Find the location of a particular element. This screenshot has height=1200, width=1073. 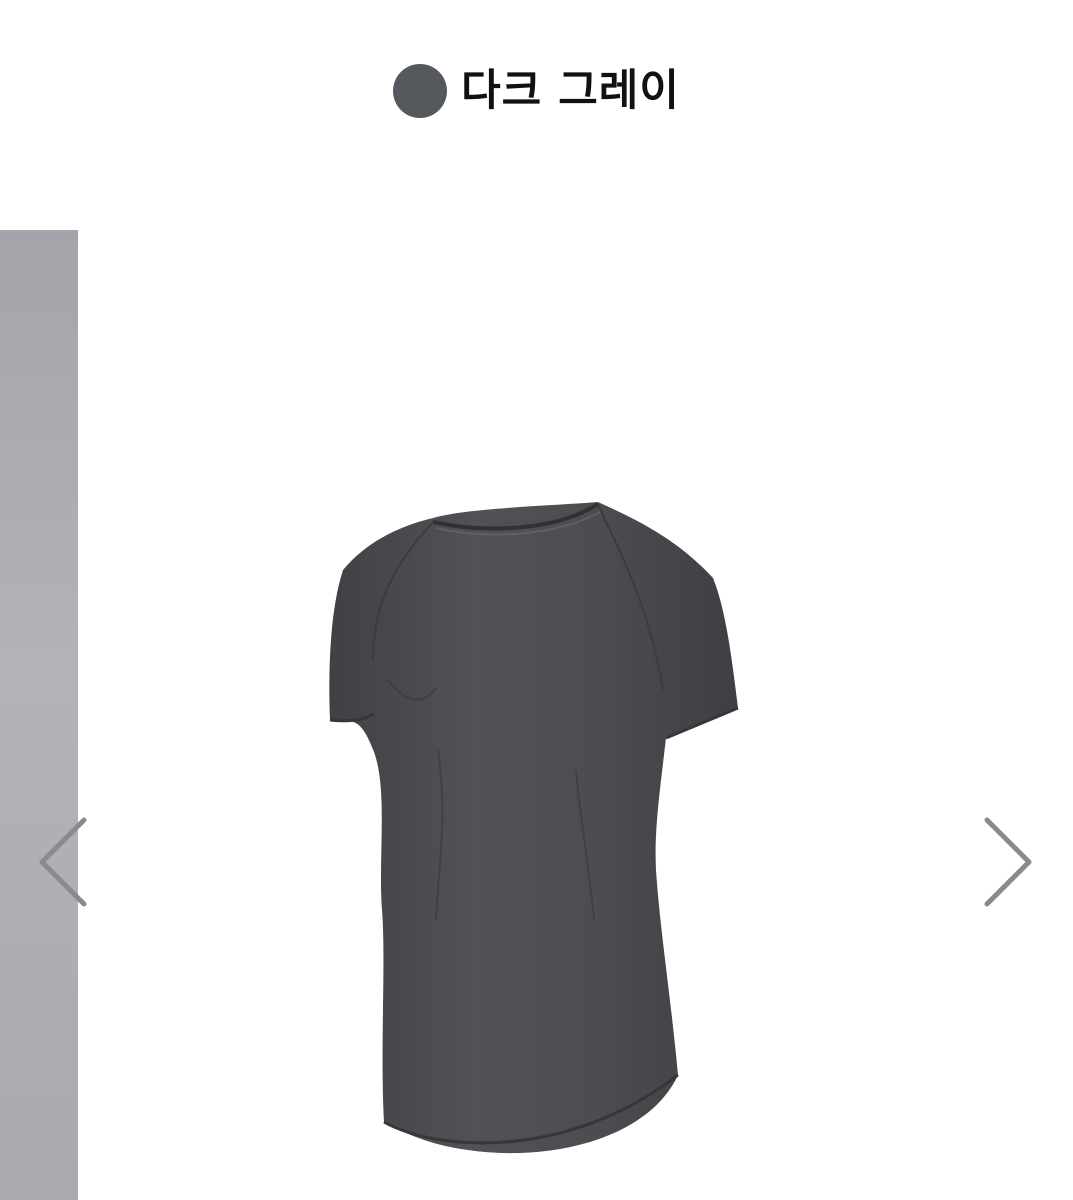

color-name-label: 다크 그레이 is located at coordinates (570, 90).